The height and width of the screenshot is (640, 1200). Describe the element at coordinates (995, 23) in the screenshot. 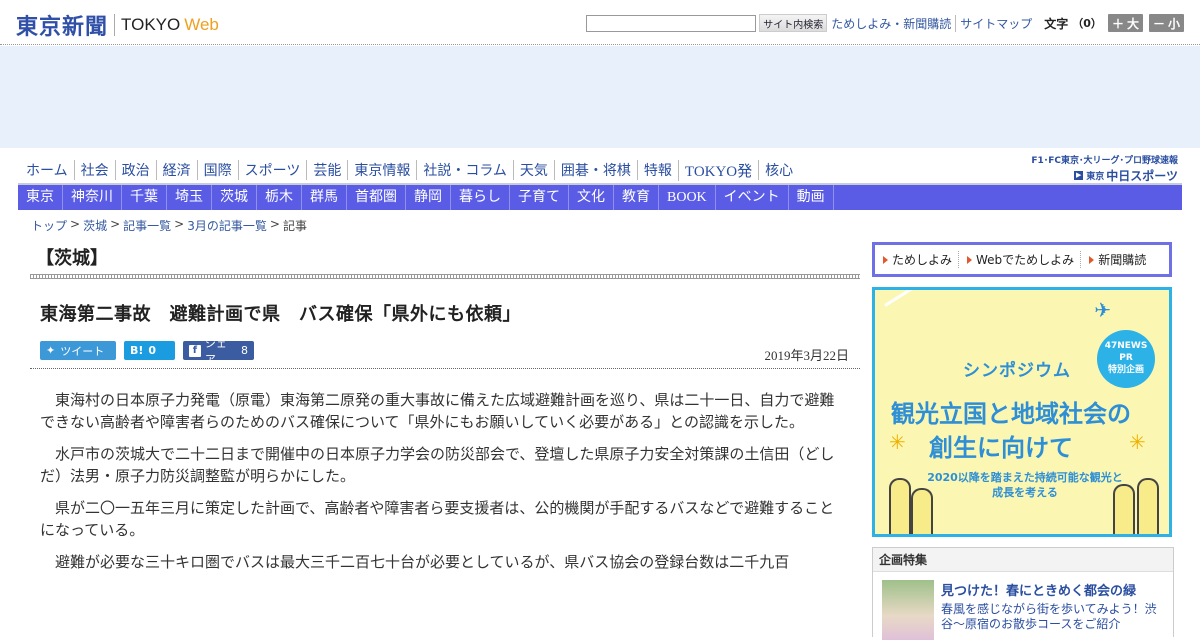

I see `sitemap-link: サイトマップ` at that location.